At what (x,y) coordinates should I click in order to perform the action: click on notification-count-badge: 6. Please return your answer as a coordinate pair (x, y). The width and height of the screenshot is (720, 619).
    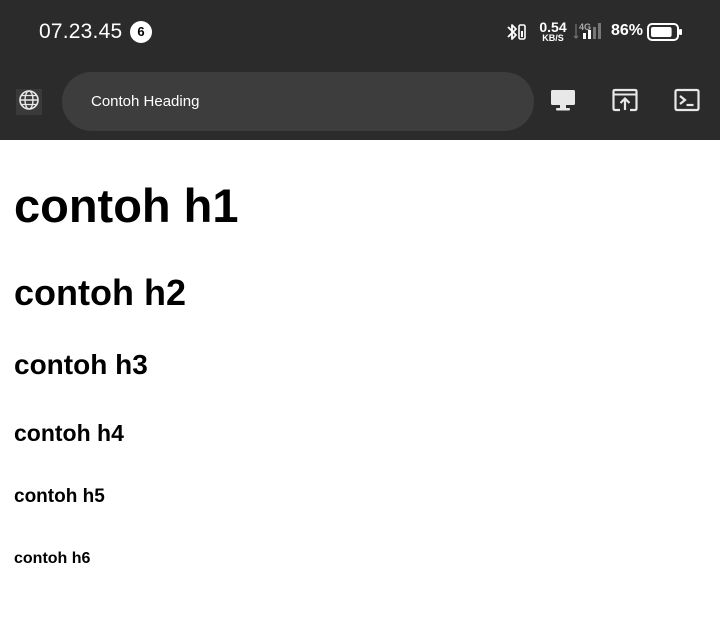
    Looking at the image, I should click on (141, 32).